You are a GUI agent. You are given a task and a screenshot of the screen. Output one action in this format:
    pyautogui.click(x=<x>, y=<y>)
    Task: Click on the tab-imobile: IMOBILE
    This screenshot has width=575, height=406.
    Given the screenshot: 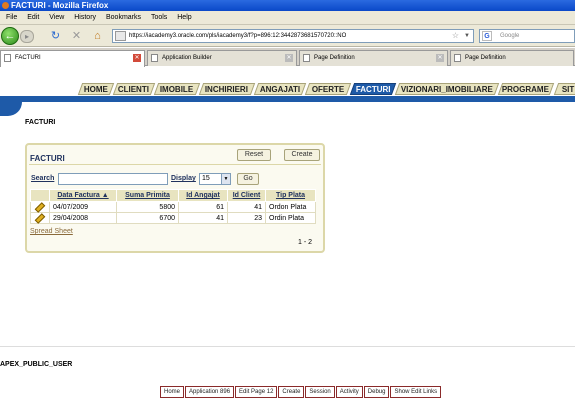 What is the action you would take?
    pyautogui.click(x=177, y=89)
    